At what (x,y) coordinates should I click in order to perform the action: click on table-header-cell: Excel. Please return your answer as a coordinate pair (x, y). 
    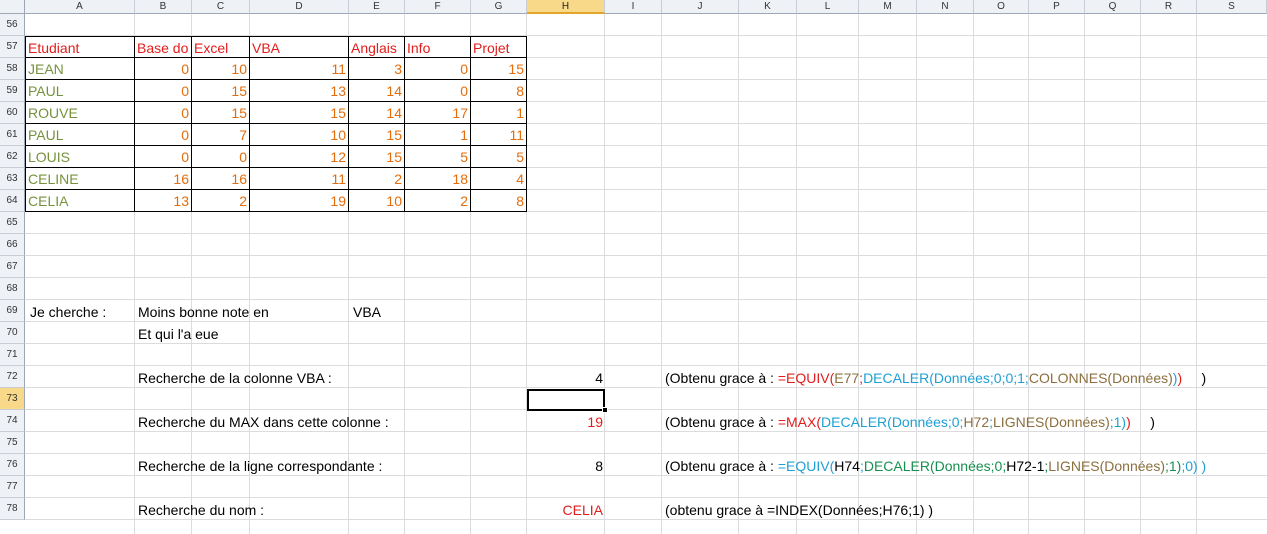
    Looking at the image, I should click on (221, 47).